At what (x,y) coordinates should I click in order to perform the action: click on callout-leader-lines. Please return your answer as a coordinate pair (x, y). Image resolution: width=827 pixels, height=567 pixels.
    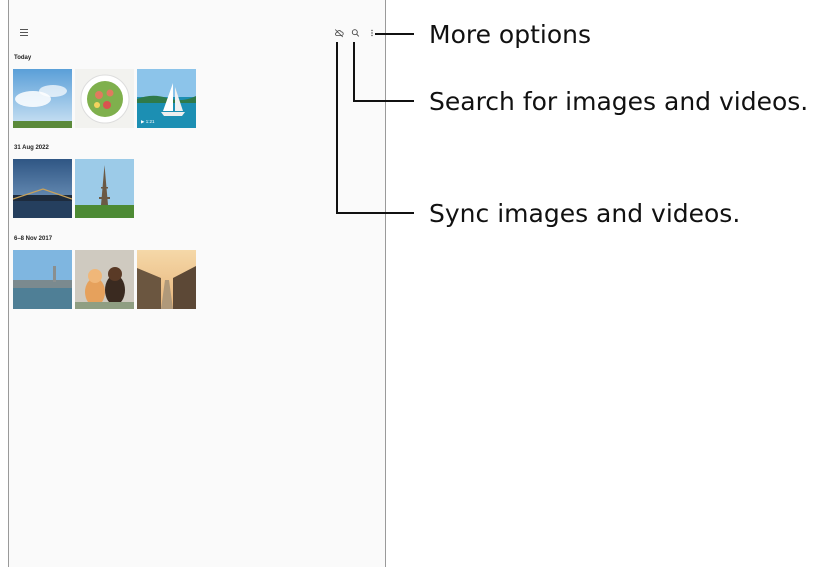
    Looking at the image, I should click on (375, 123).